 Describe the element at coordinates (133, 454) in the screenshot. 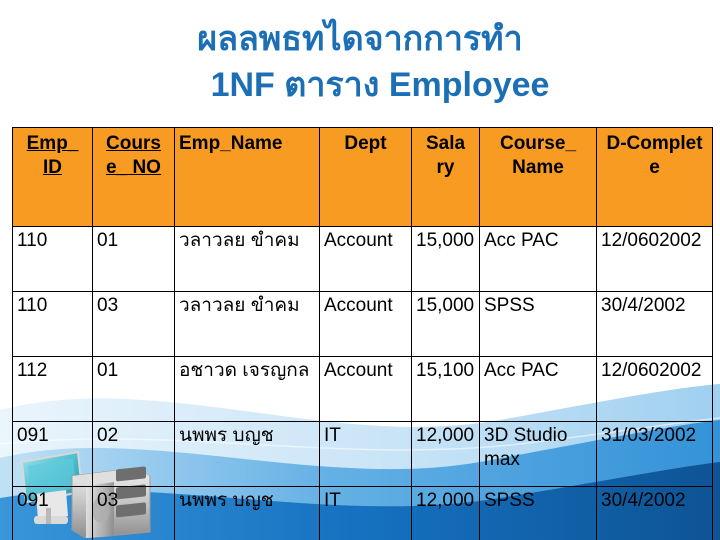

I see `cell-course-no: 02` at that location.